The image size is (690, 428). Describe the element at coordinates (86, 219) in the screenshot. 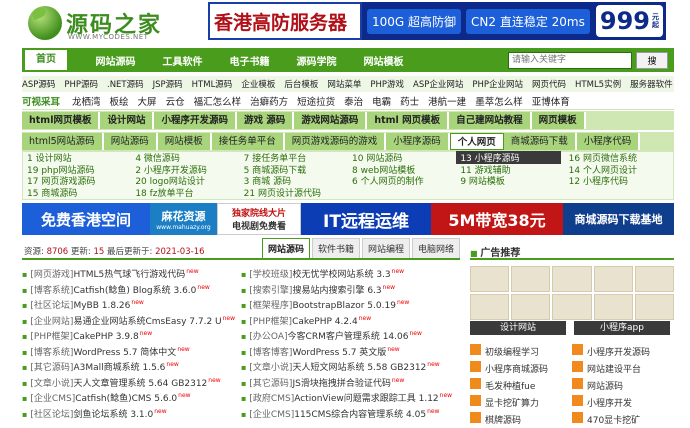

I see `ad-free-hk-space: 免费香港空间` at that location.